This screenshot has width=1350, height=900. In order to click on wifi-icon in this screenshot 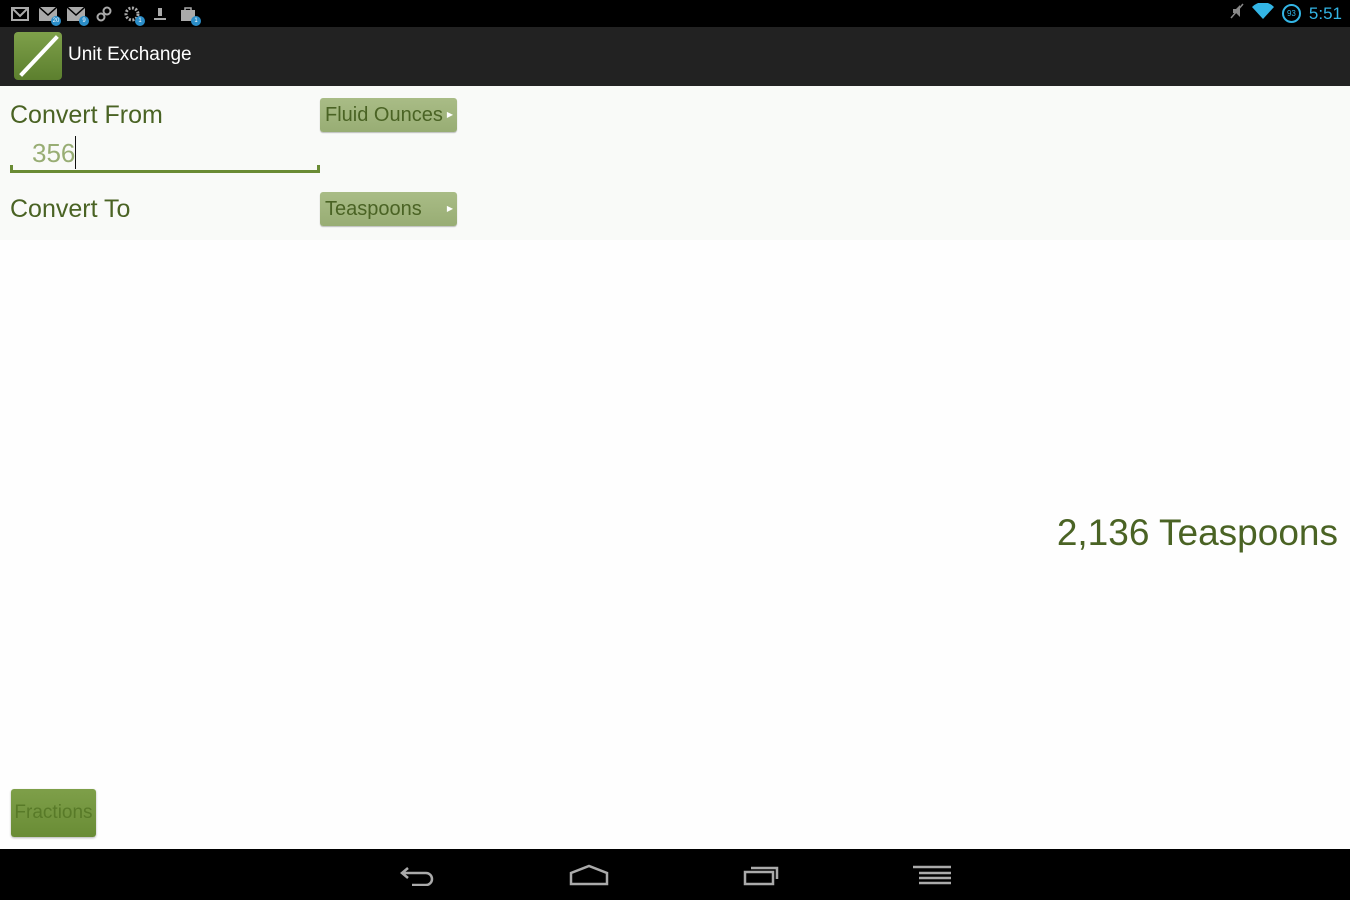, I will do `click(1262, 13)`.